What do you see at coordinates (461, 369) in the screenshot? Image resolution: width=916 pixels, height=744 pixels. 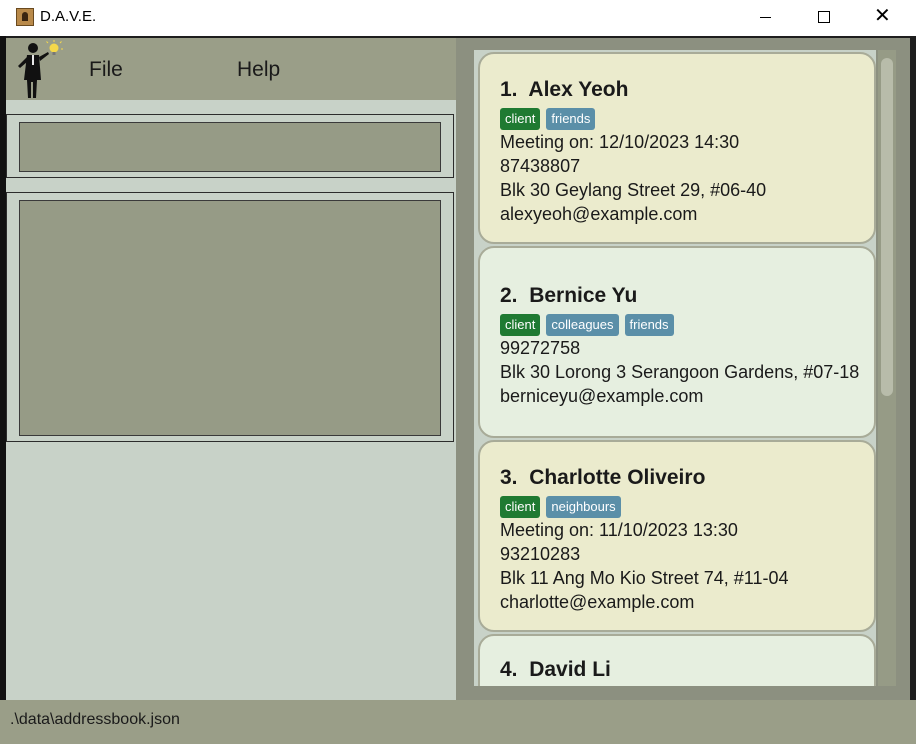 I see `split-pane-divider` at bounding box center [461, 369].